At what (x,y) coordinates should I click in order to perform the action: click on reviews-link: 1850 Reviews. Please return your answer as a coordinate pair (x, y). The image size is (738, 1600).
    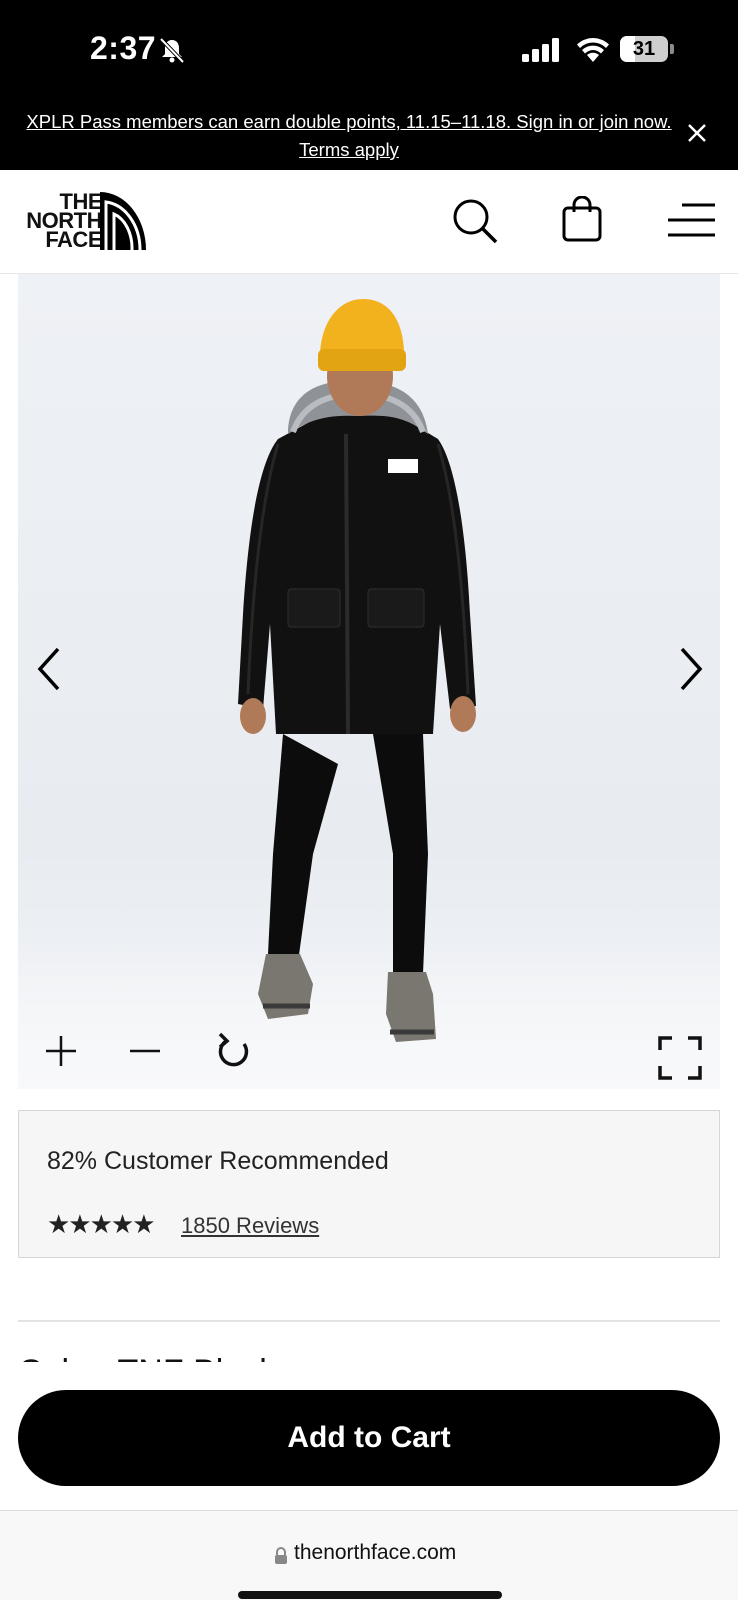
    Looking at the image, I should click on (250, 1226).